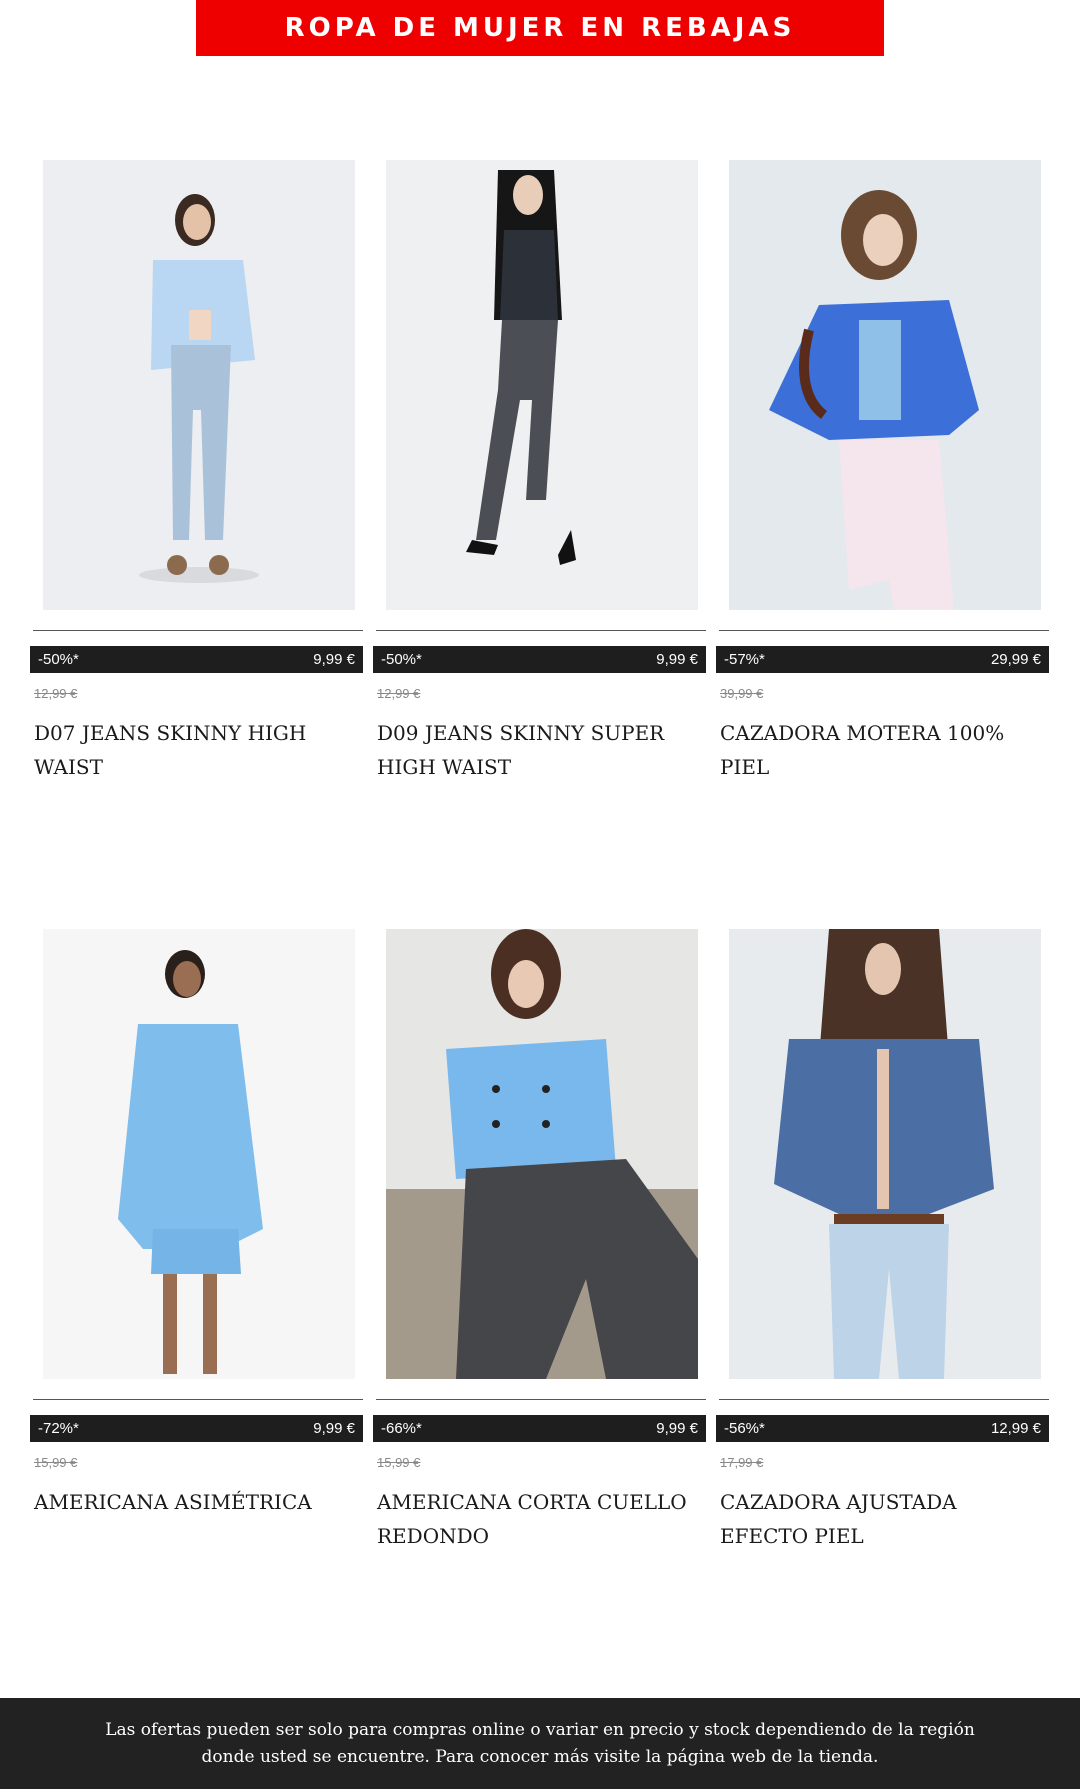 This screenshot has height=1789, width=1080. What do you see at coordinates (542, 750) in the screenshot?
I see `product-name: D09 JEANS SKINNY SUPER HIGH WAIST` at bounding box center [542, 750].